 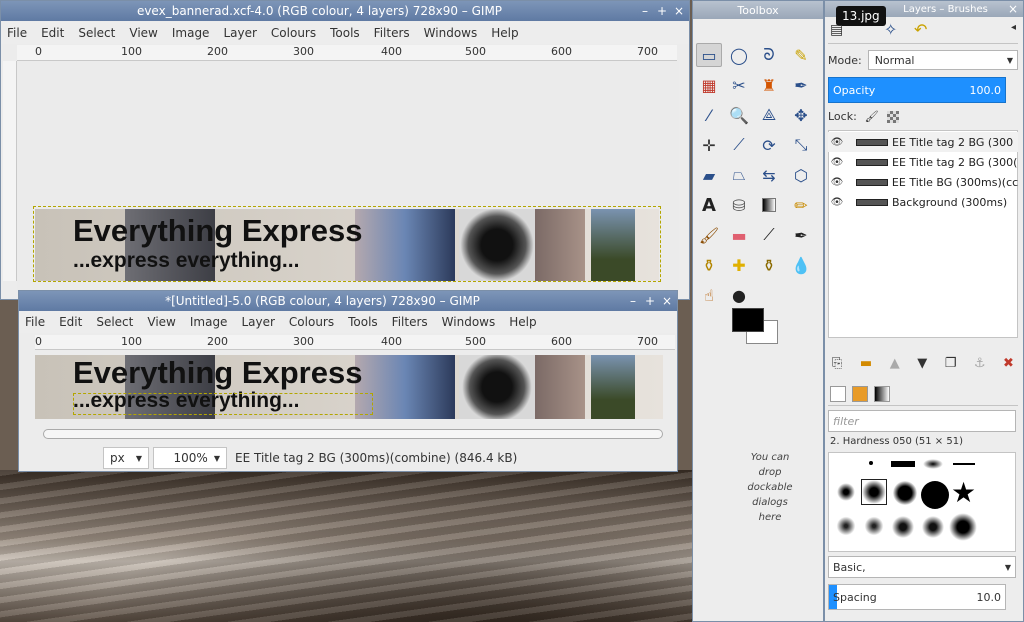 What do you see at coordinates (769, 265) in the screenshot?
I see `perspective-clone-icon: ⚱` at bounding box center [769, 265].